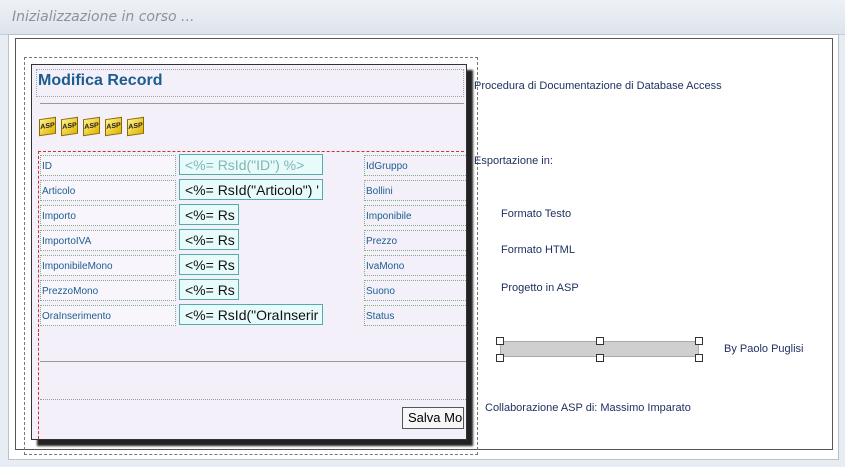 The width and height of the screenshot is (845, 467). I want to click on save-button: Salva Mo, so click(433, 418).